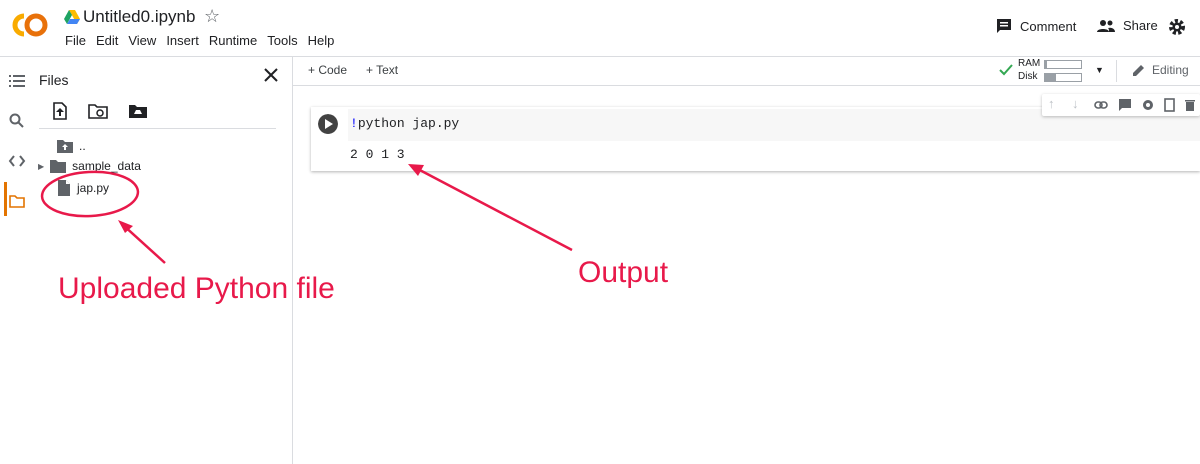 This screenshot has width=1200, height=464. What do you see at coordinates (90, 194) in the screenshot?
I see `highlight-circle` at bounding box center [90, 194].